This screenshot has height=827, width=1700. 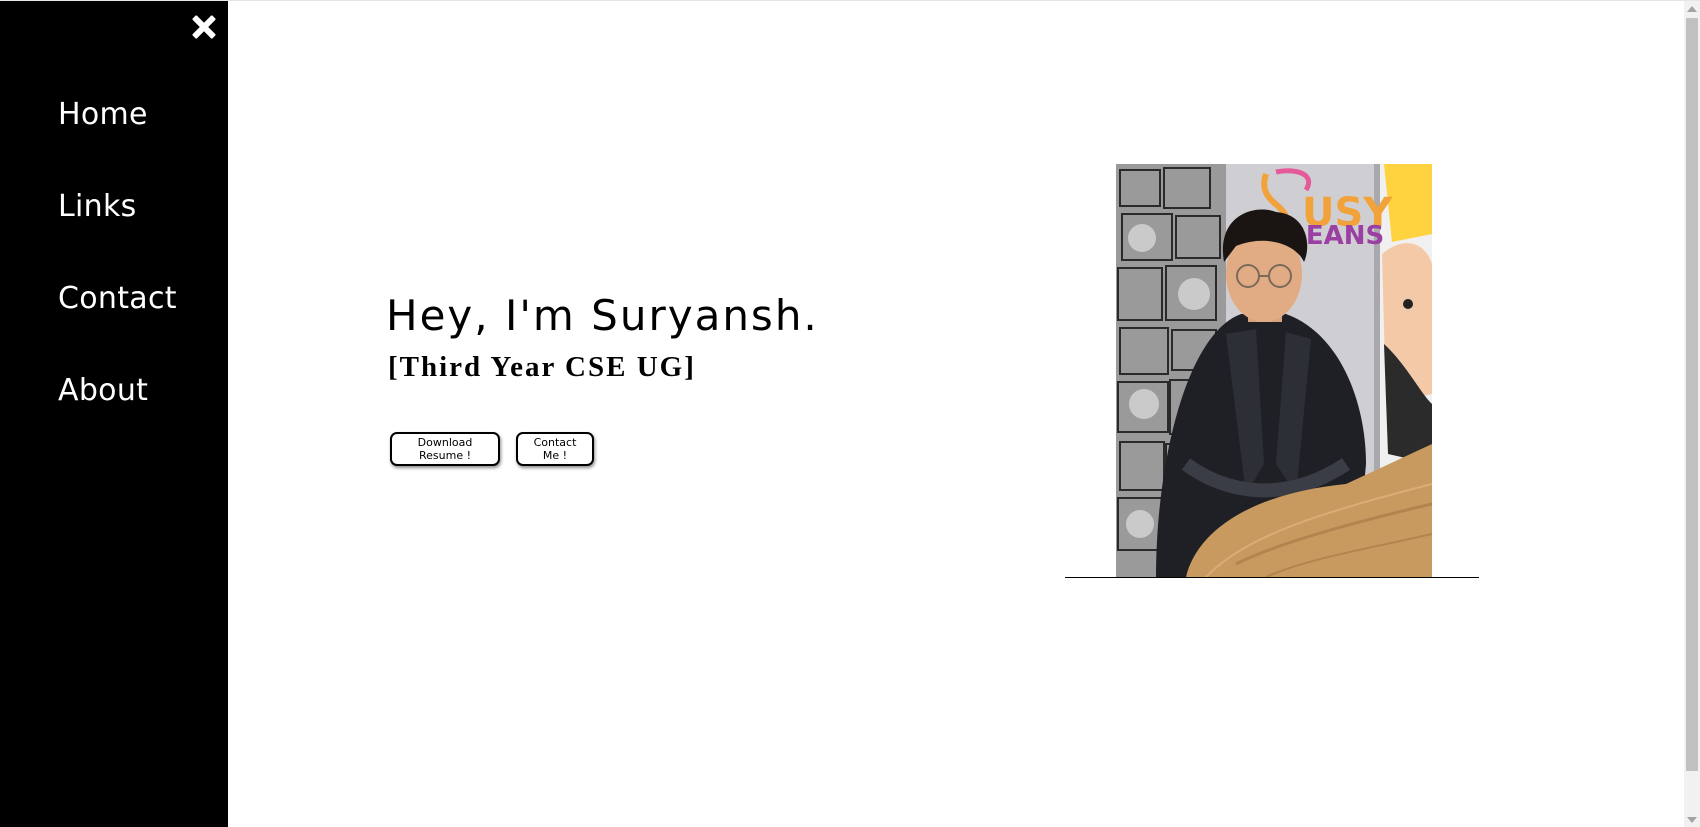 What do you see at coordinates (1692, 9) in the screenshot?
I see `scroll-up-arrow-icon` at bounding box center [1692, 9].